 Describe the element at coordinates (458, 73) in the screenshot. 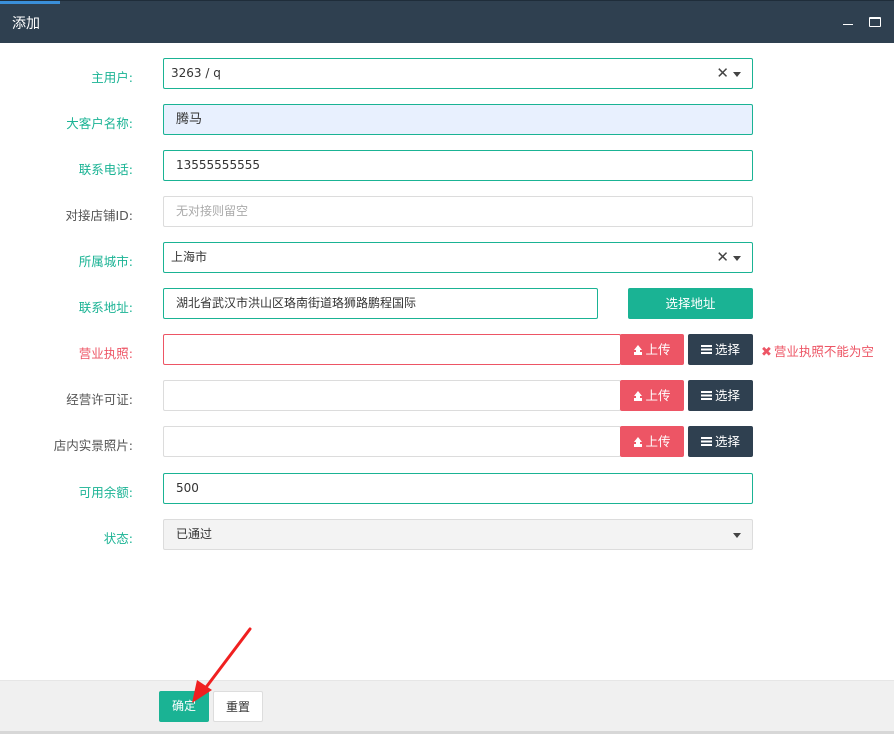

I see `main-user-select: 3263 / q ✕` at that location.